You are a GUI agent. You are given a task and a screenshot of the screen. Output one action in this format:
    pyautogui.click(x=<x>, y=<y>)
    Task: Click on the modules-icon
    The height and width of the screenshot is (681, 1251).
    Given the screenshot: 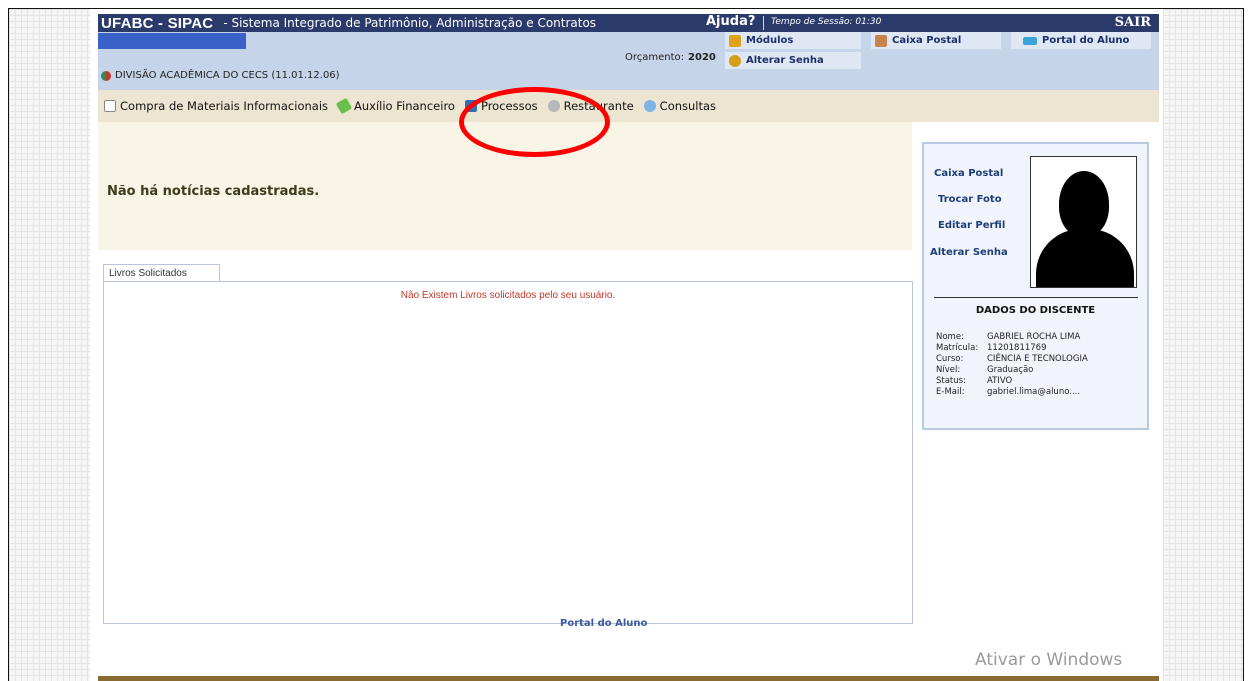 What is the action you would take?
    pyautogui.click(x=735, y=40)
    